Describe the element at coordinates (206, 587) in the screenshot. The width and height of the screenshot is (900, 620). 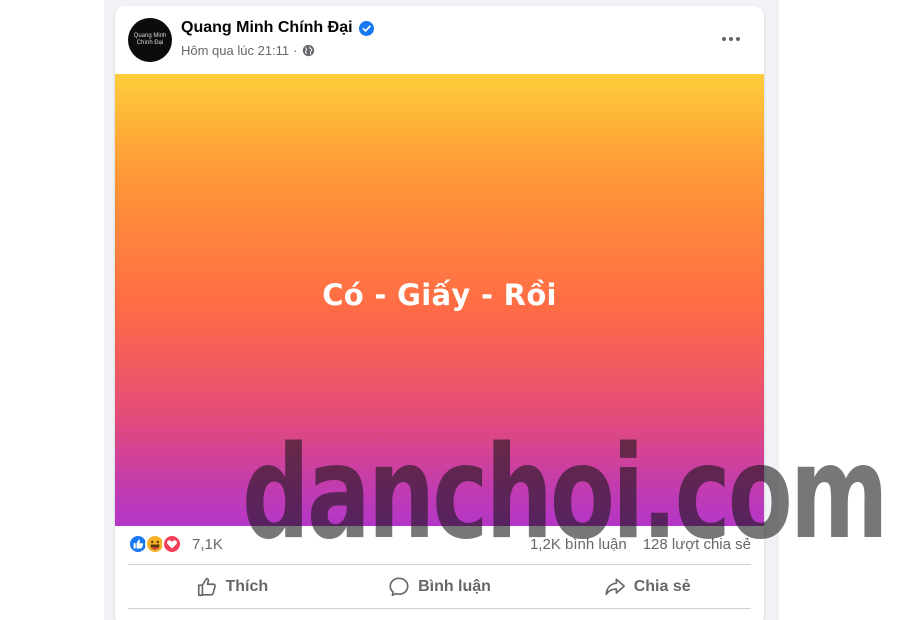
I see `thumbs-up-icon` at that location.